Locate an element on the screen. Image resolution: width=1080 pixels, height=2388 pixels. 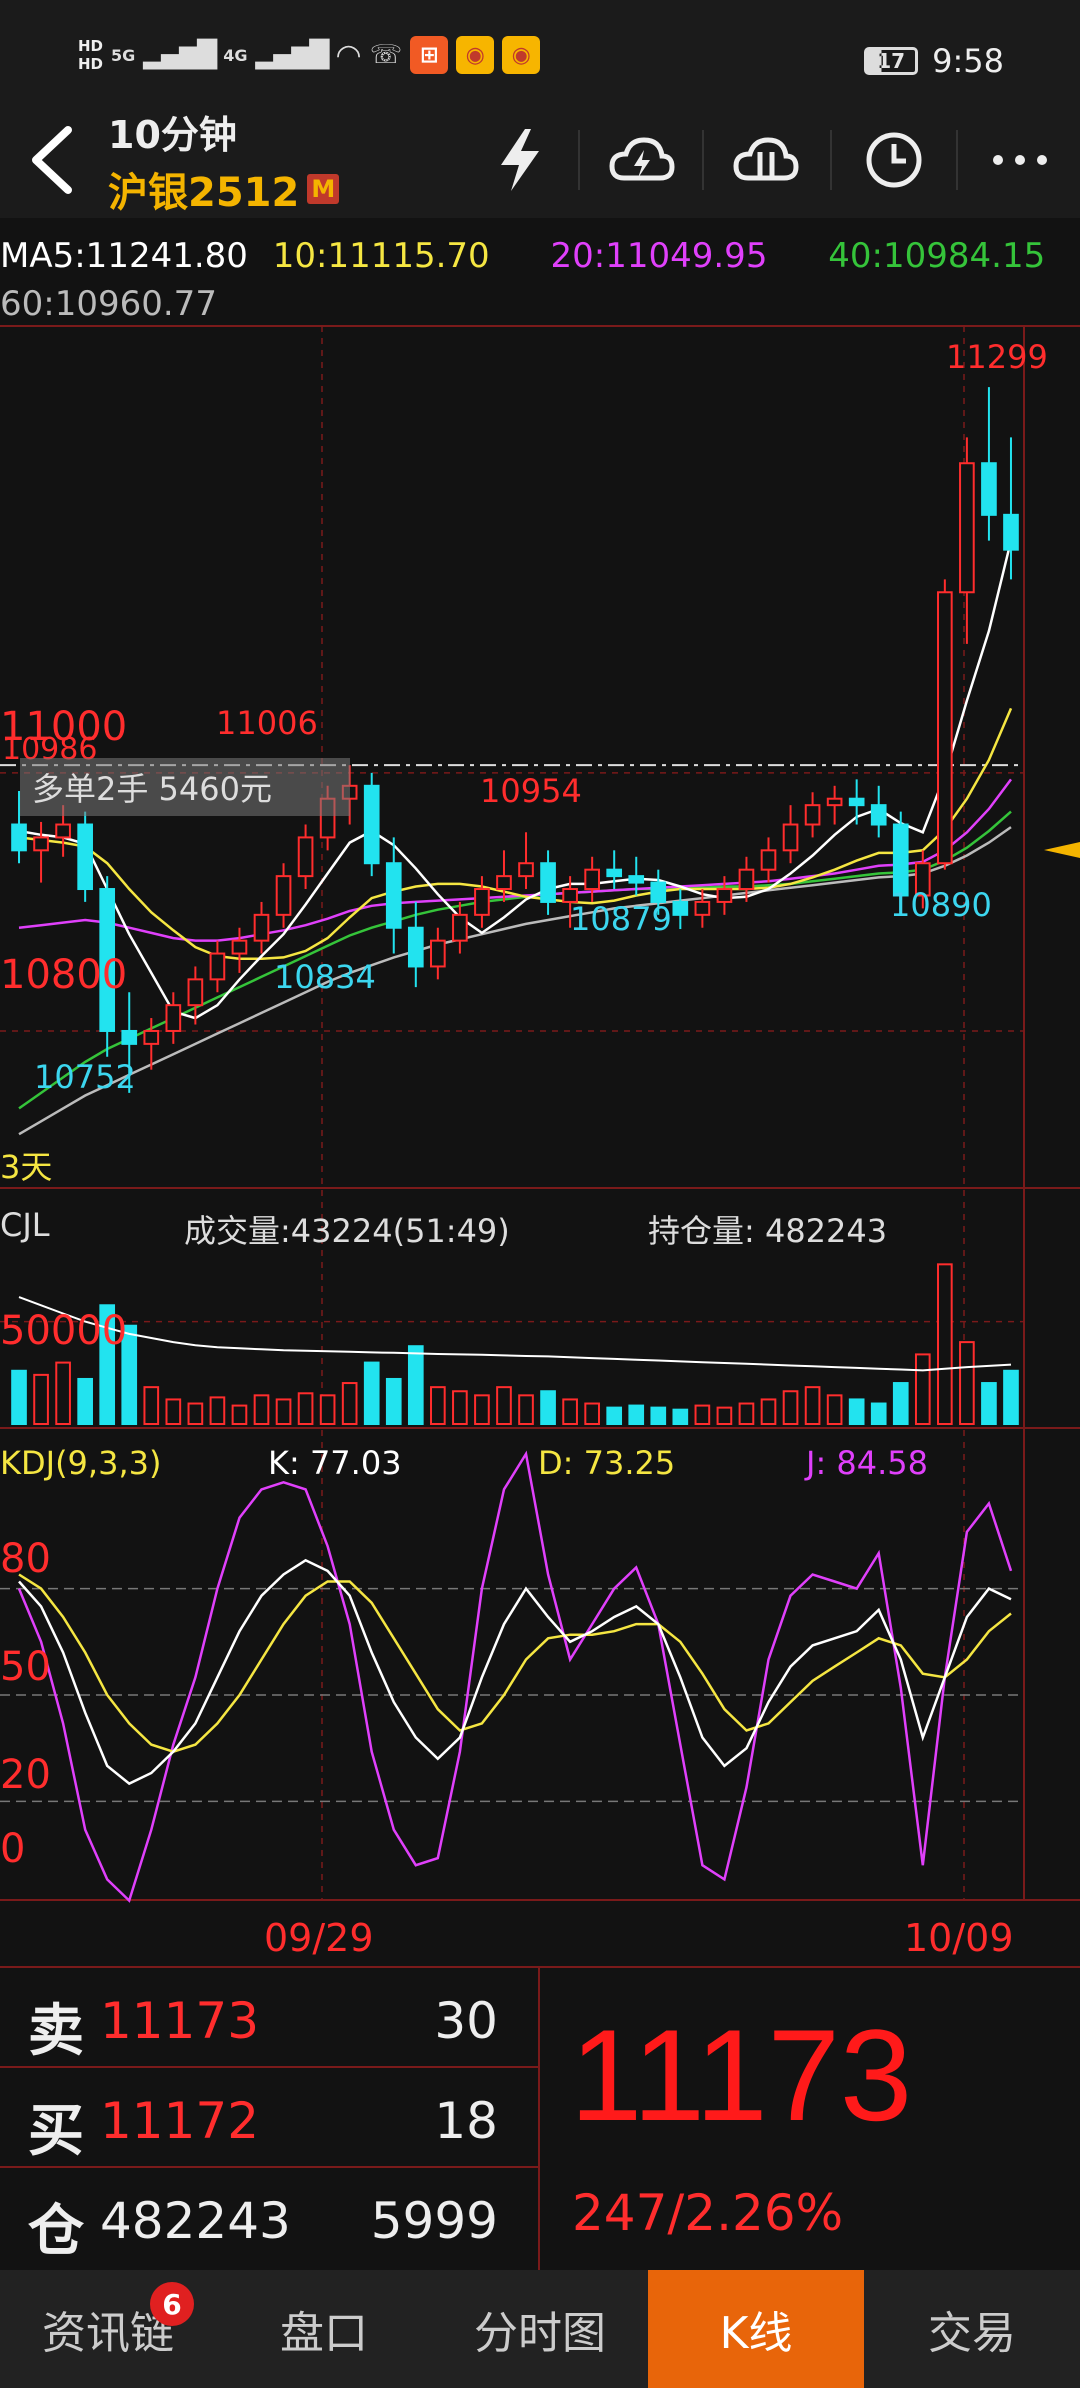
more-icon is located at coordinates (1020, 160).